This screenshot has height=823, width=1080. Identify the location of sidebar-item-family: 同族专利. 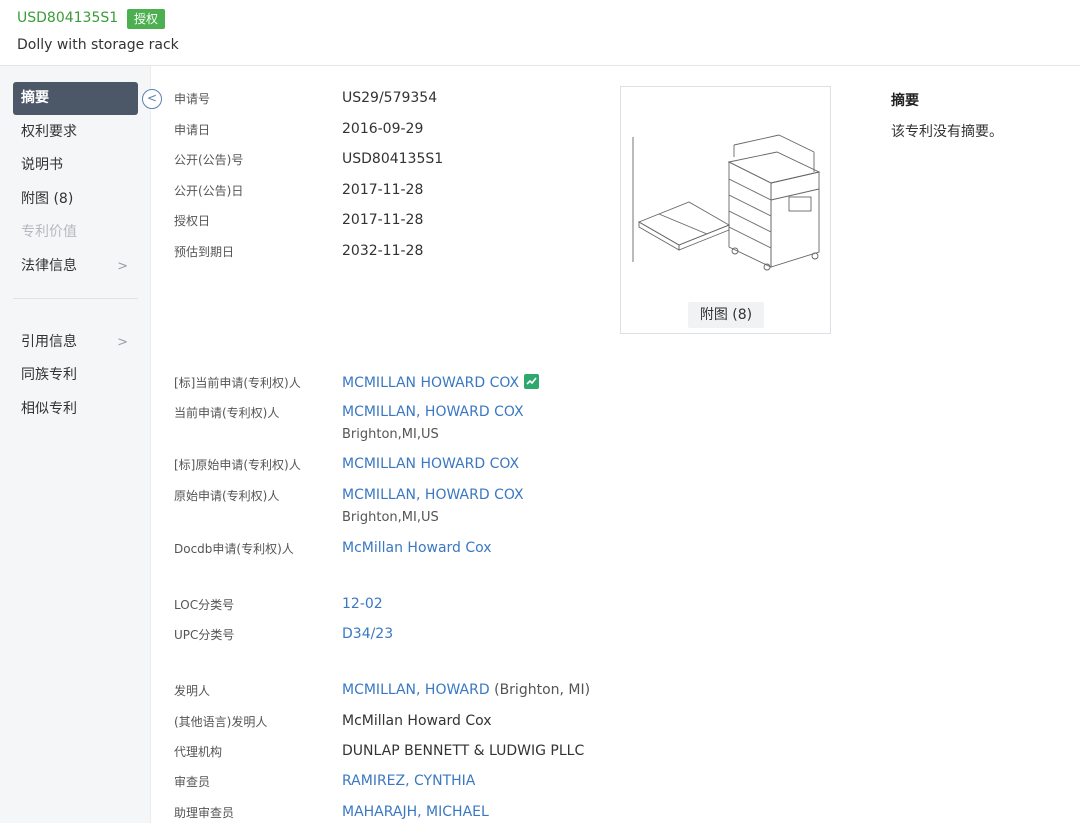
(75, 375).